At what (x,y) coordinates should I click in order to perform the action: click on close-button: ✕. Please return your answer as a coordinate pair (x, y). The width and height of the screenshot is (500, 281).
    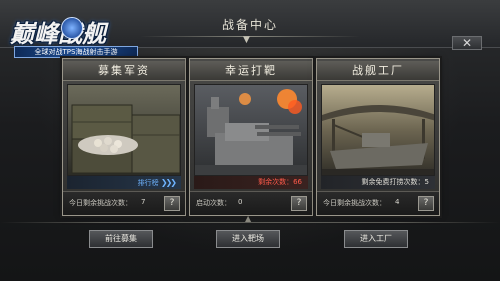
    Looking at the image, I should click on (467, 43).